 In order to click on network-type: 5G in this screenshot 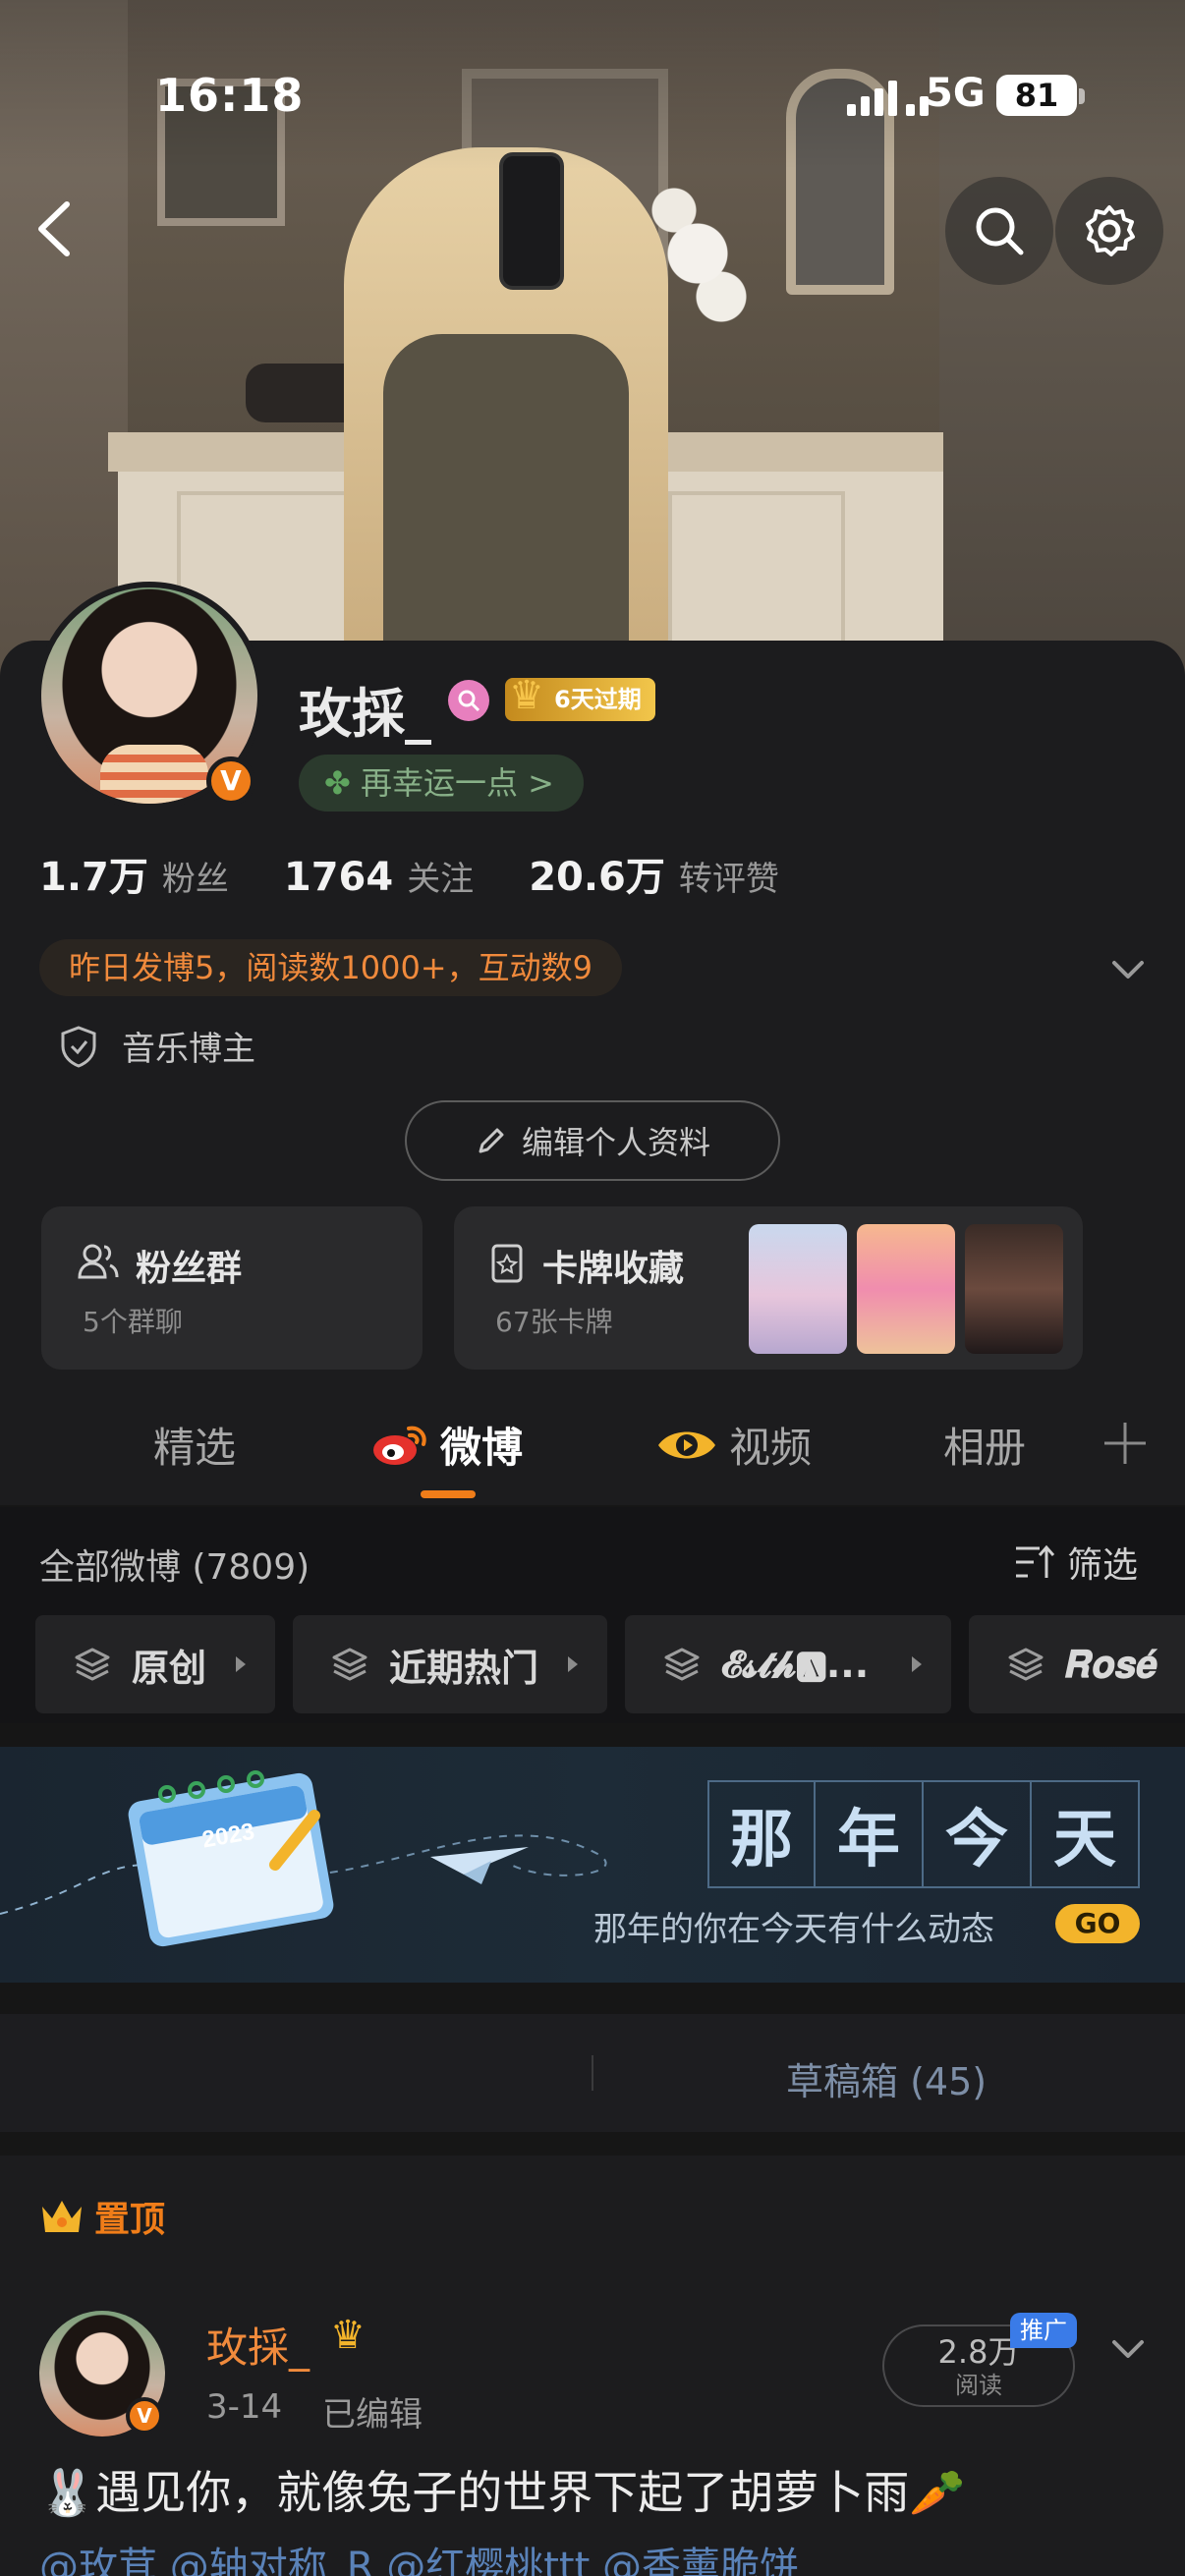, I will do `click(956, 93)`.